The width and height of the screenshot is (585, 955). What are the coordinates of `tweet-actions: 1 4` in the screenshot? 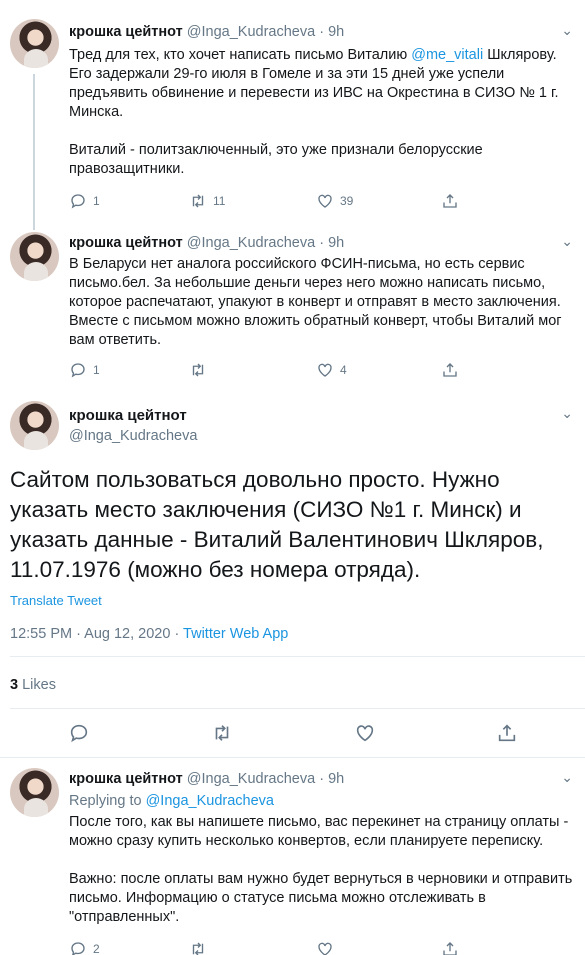 It's located at (269, 371).